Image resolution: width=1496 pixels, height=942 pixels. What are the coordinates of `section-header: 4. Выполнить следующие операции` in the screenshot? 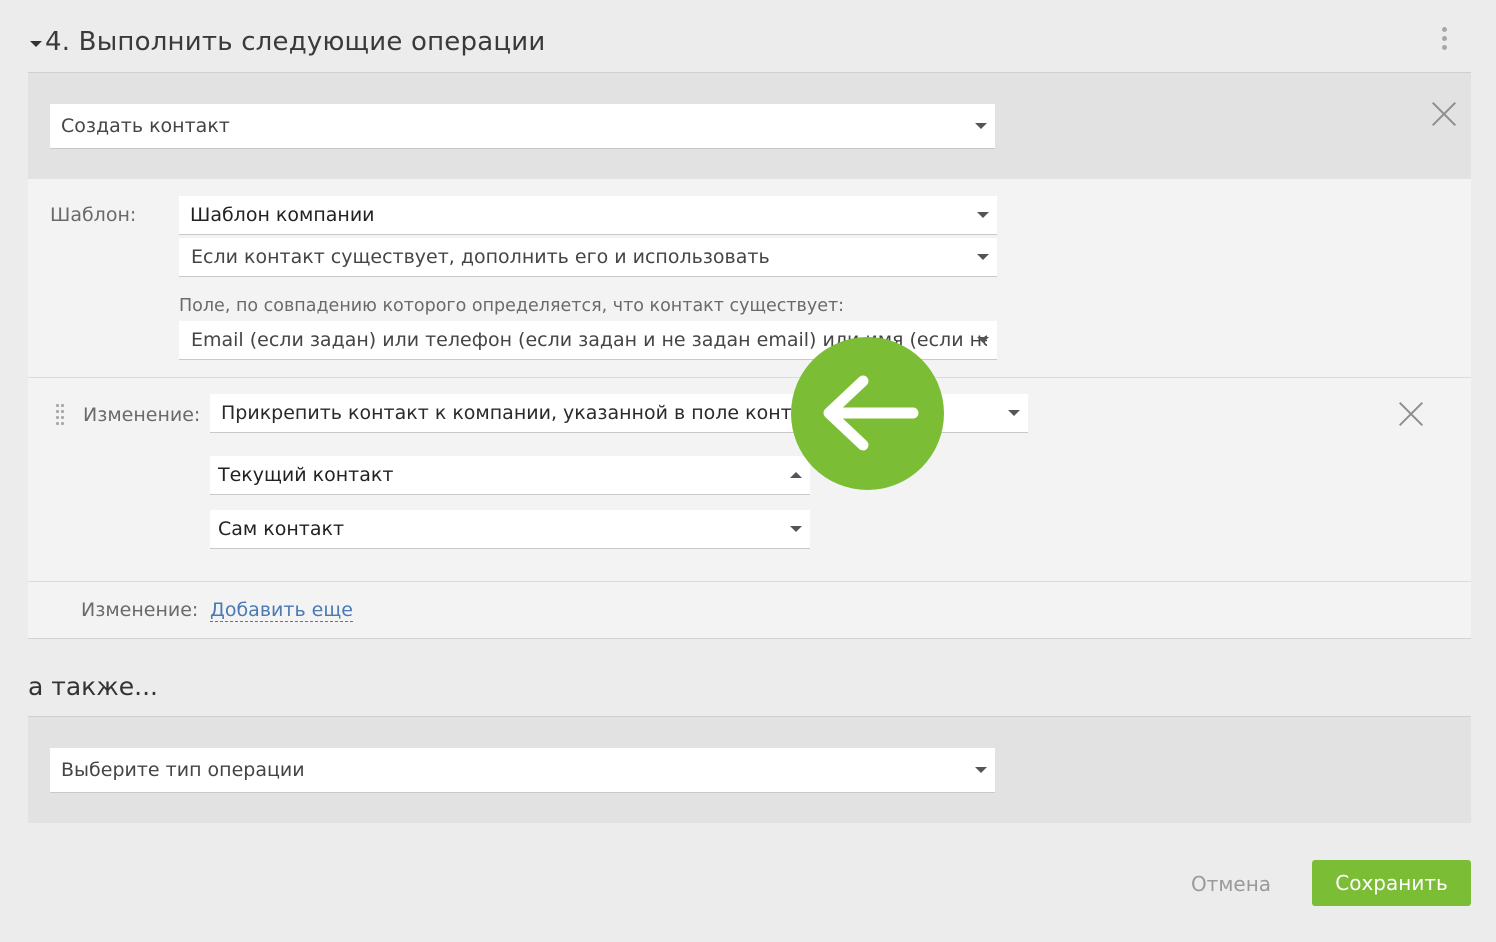 It's located at (749, 45).